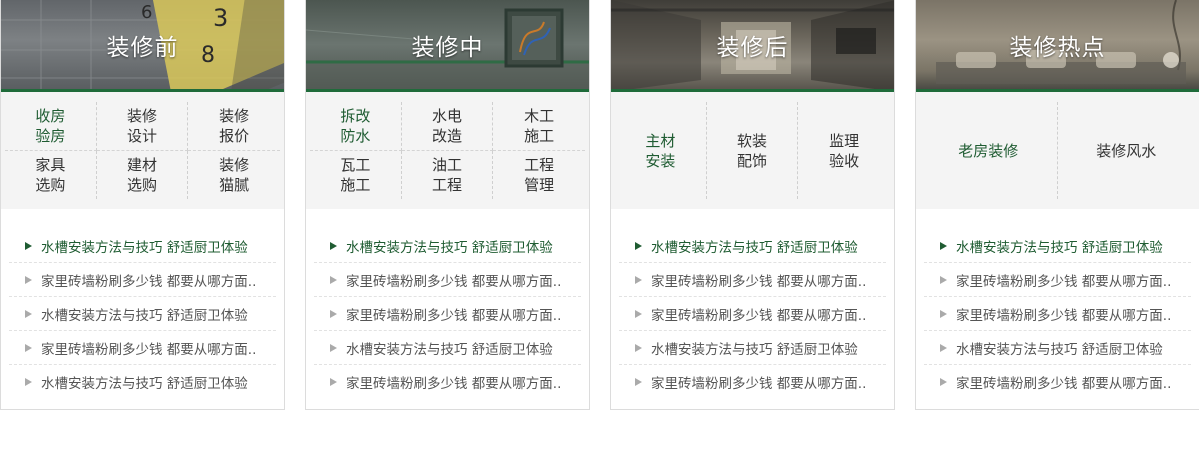  I want to click on subcategory-label: 监理验收, so click(844, 150).